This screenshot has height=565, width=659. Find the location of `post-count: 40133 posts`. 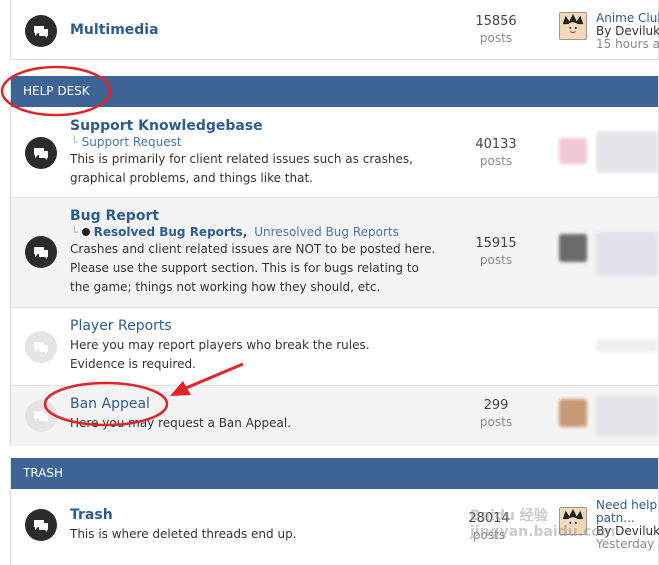

post-count: 40133 posts is located at coordinates (496, 152).